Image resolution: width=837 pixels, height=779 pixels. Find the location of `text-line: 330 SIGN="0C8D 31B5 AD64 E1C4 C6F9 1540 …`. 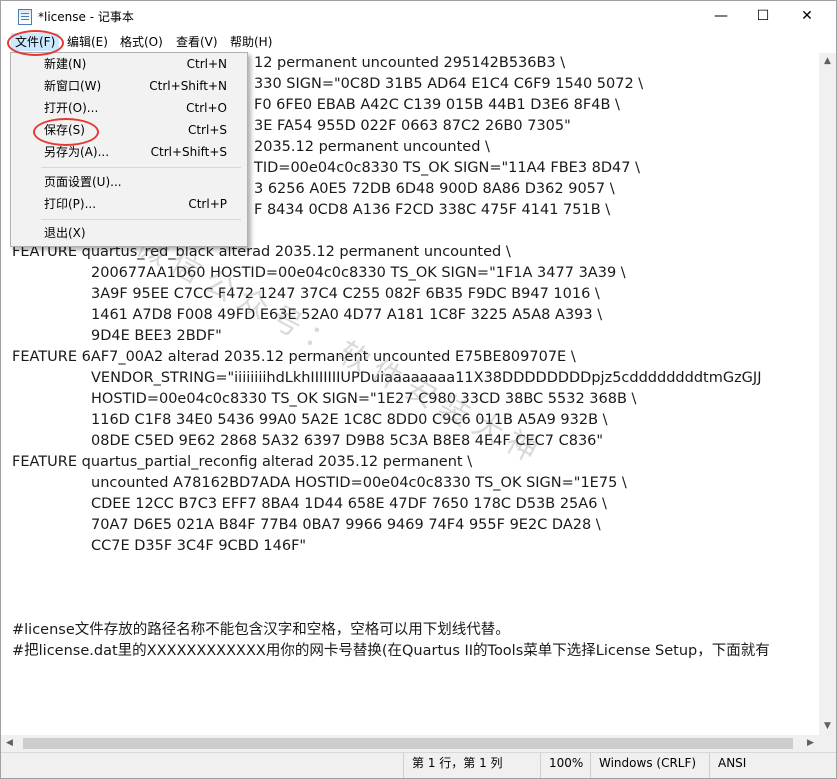

text-line: 330 SIGN="0C8D 31B5 AD64 E1C4 C6F9 1540 … is located at coordinates (449, 84).